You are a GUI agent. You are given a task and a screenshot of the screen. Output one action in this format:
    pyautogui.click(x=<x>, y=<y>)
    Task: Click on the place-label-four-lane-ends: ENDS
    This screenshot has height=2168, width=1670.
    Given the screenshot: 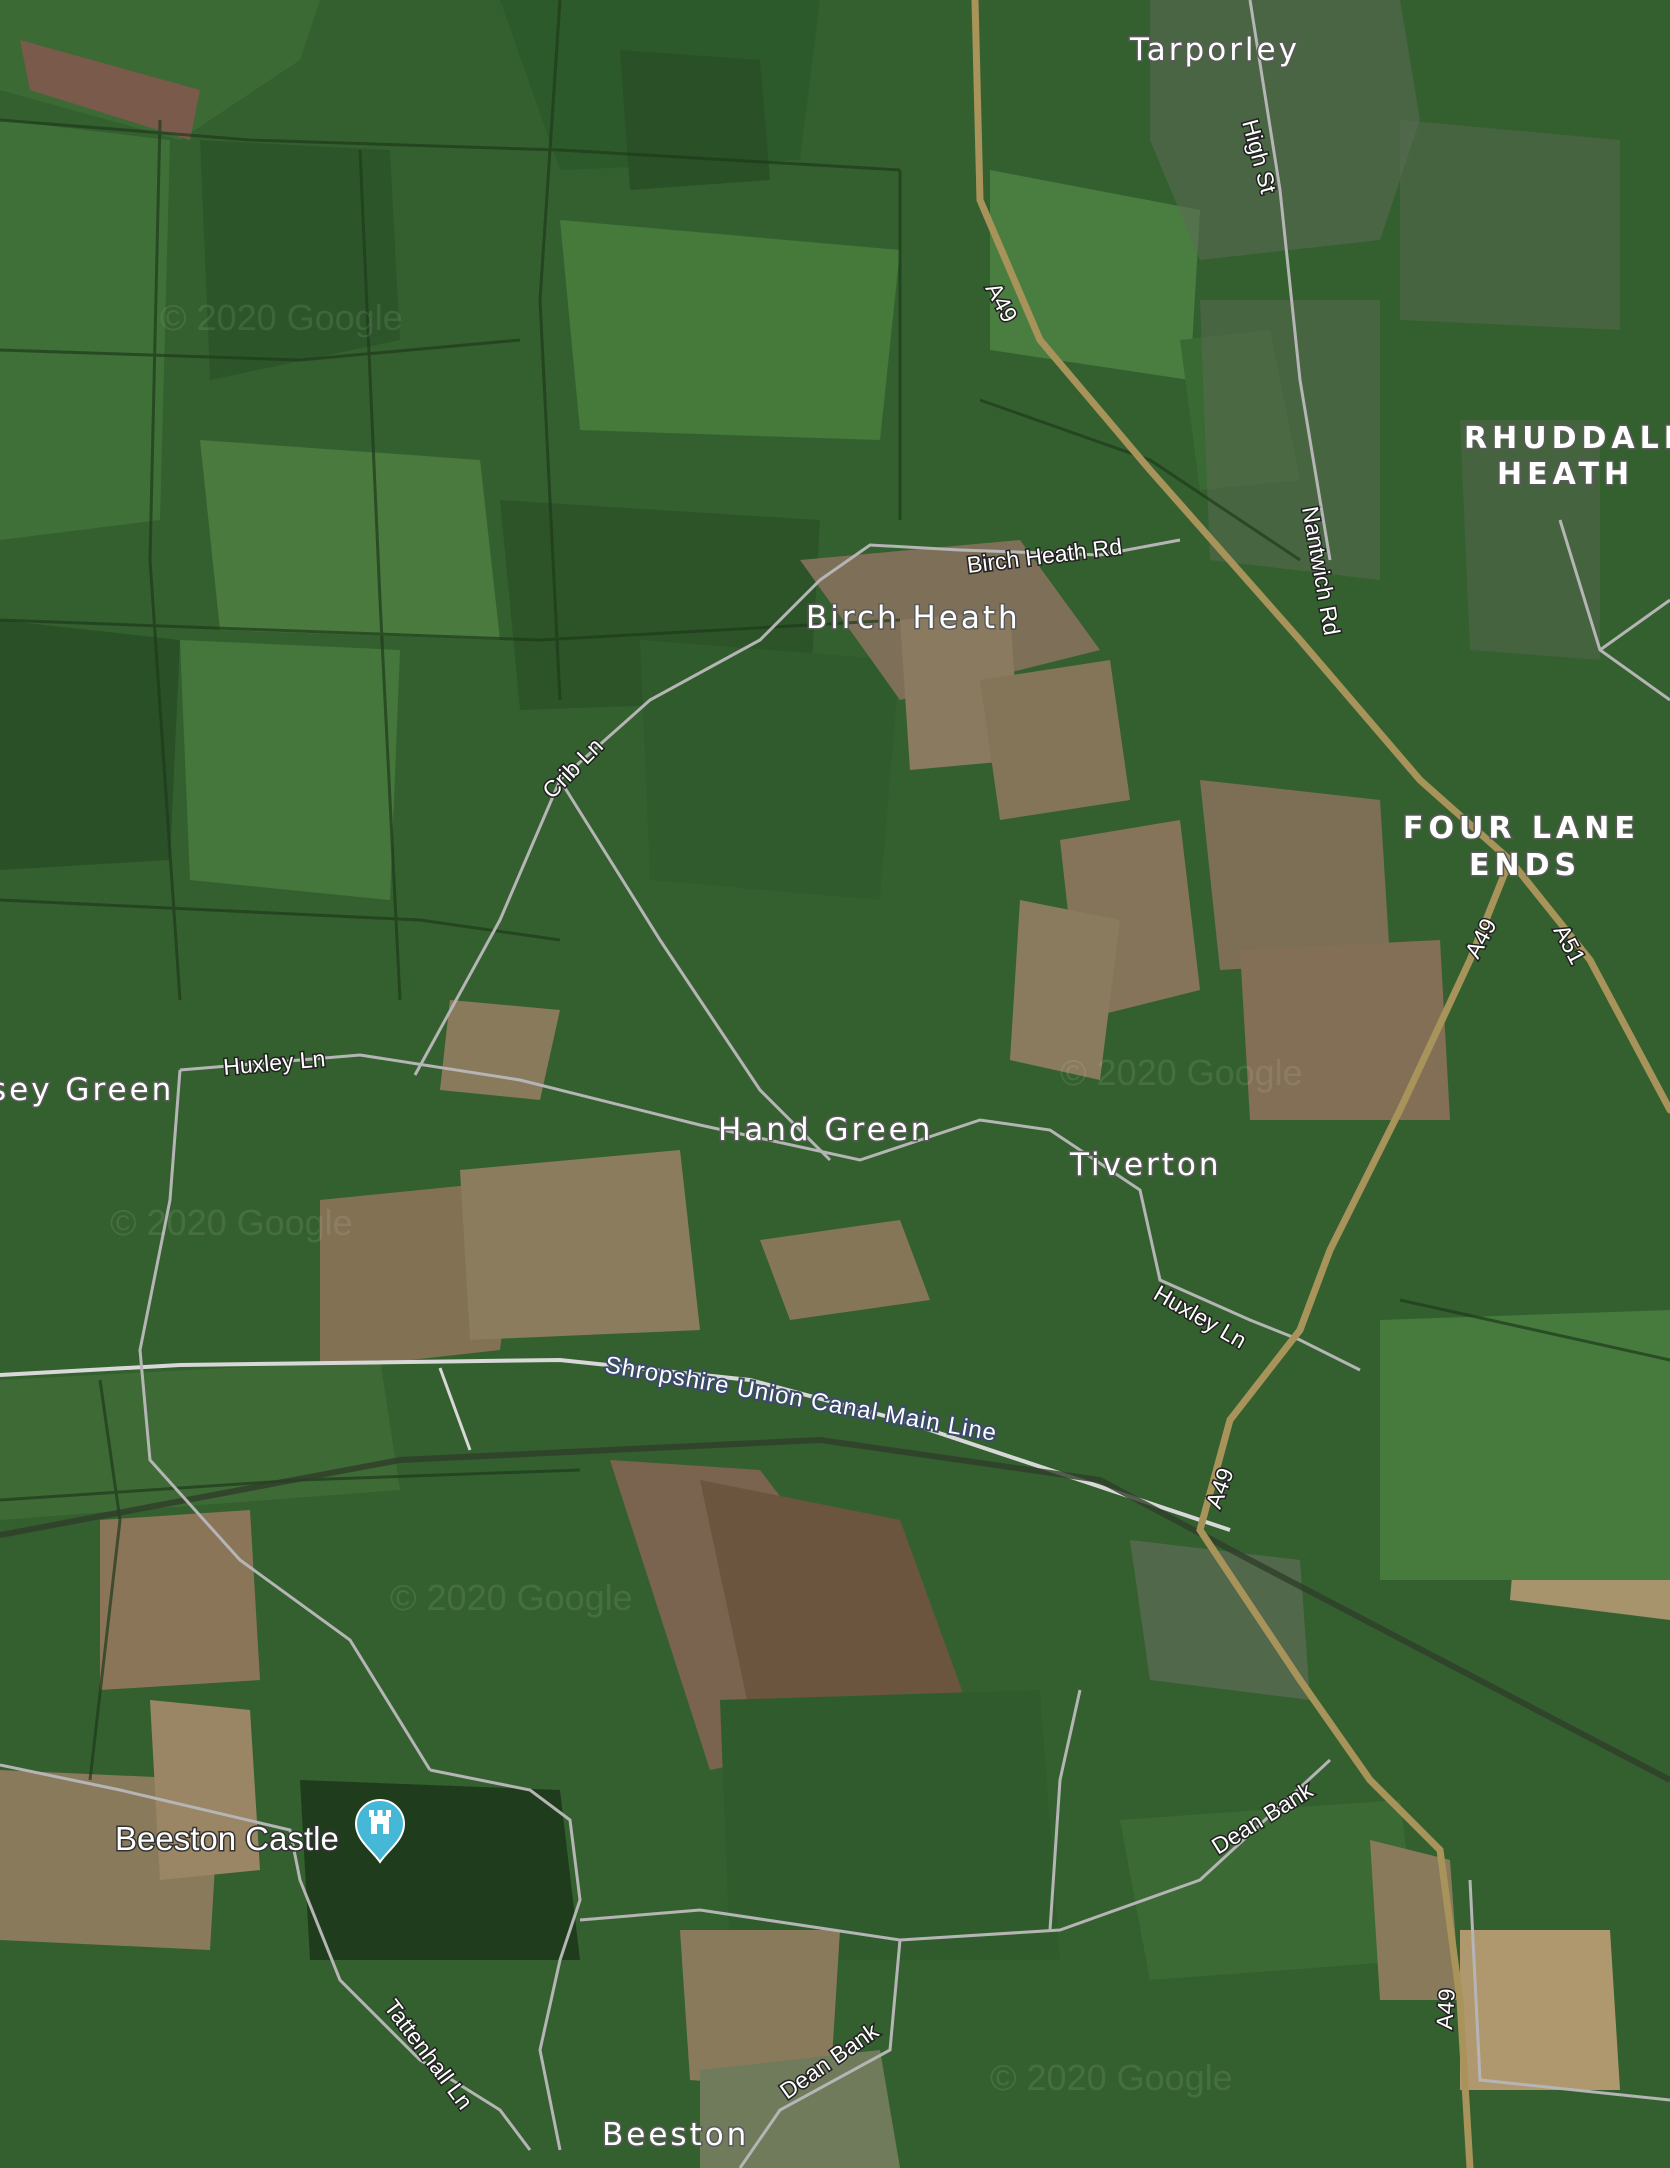 What is the action you would take?
    pyautogui.click(x=1525, y=865)
    